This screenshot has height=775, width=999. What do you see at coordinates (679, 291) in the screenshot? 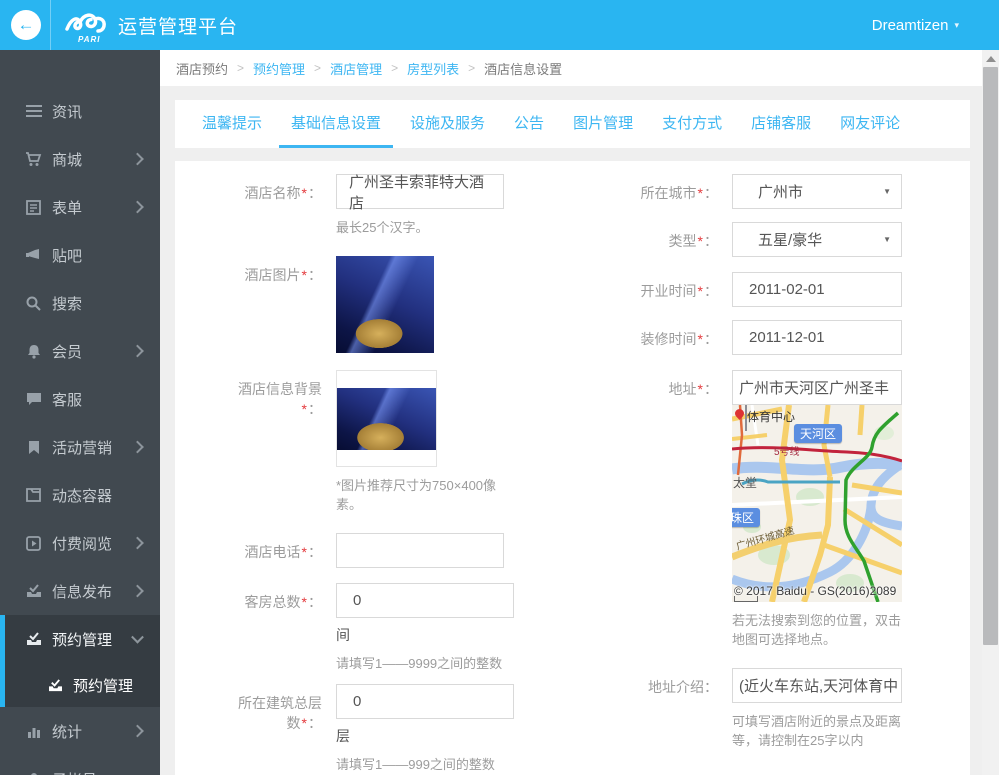
I see `open-date-label: 开业时间*：` at bounding box center [679, 291].